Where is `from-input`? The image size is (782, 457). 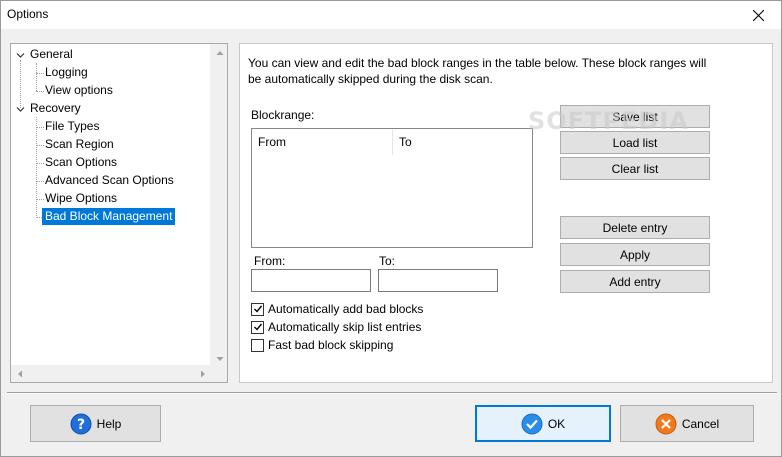 from-input is located at coordinates (311, 280).